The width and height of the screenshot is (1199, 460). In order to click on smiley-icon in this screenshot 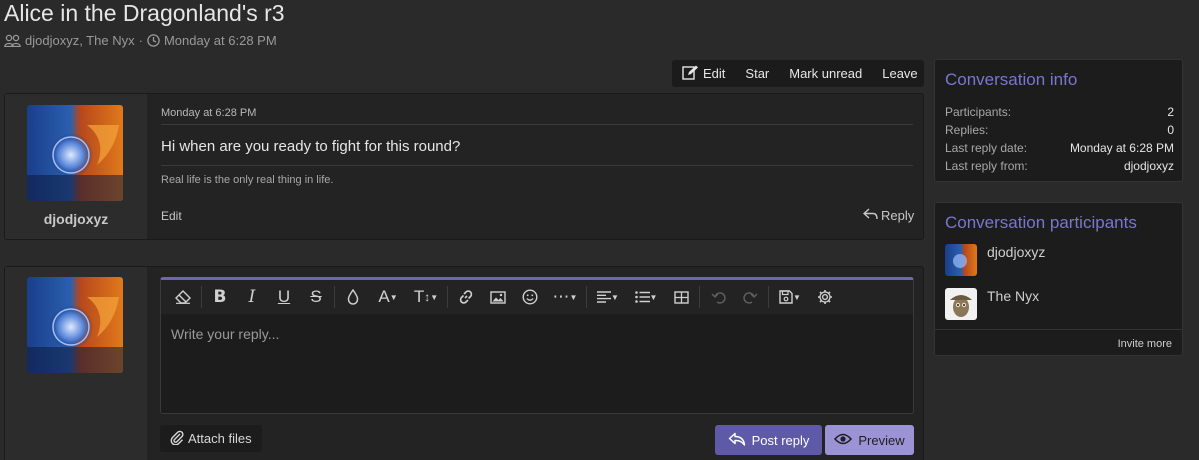, I will do `click(530, 297)`.